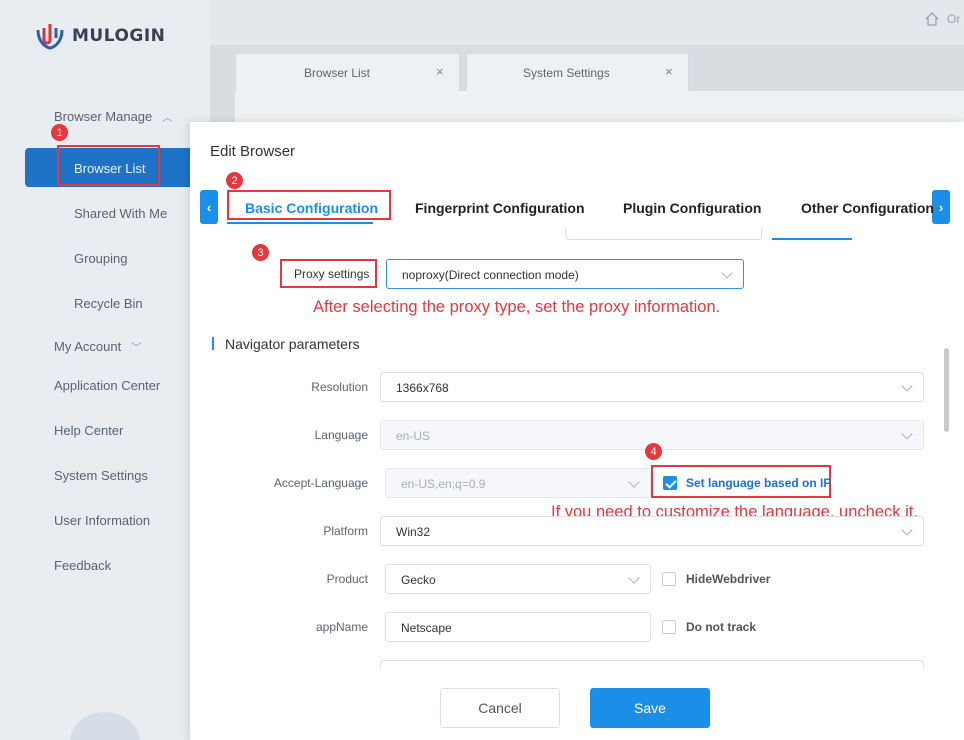  Describe the element at coordinates (88, 346) in the screenshot. I see `nav-my-account-label: My Account` at that location.